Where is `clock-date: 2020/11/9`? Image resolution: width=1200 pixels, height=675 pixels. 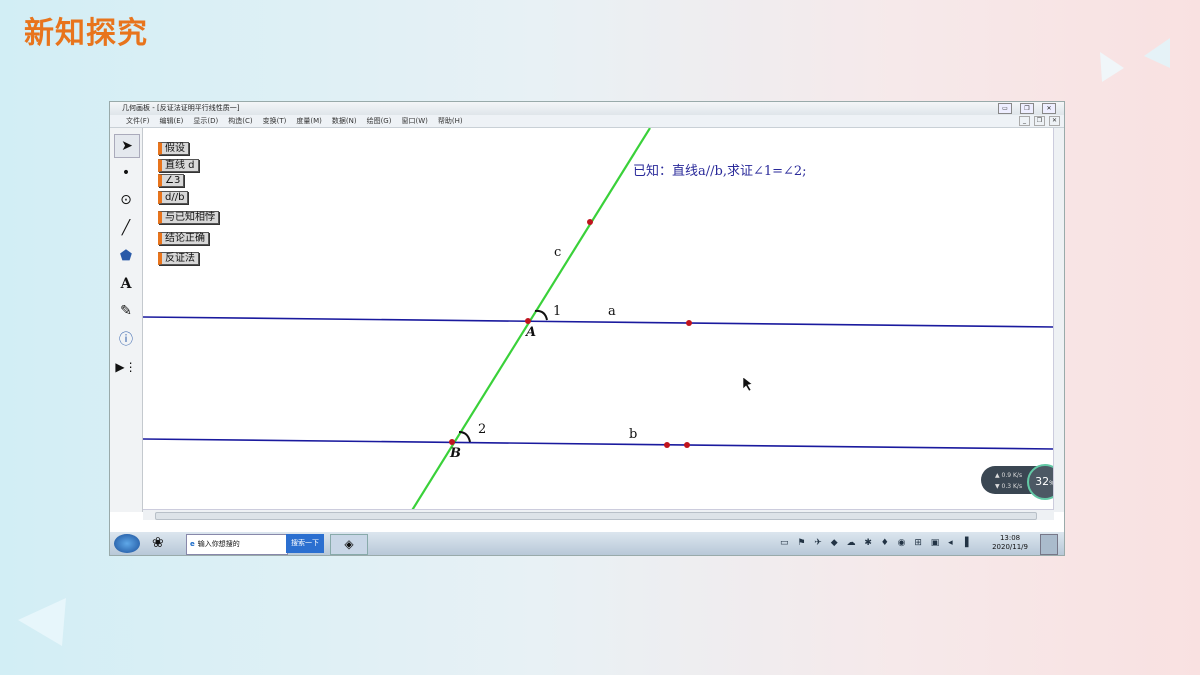 clock-date: 2020/11/9 is located at coordinates (1010, 547).